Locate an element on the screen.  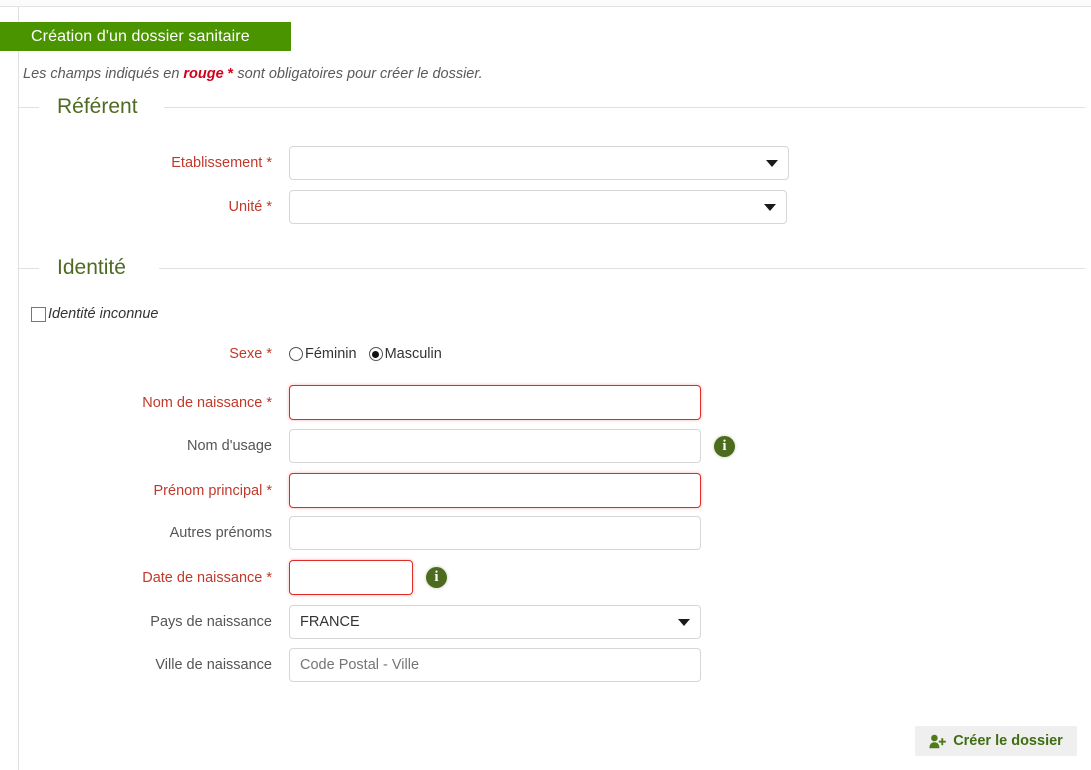
hint-prefix: Les champs indiqués en is located at coordinates (103, 74).